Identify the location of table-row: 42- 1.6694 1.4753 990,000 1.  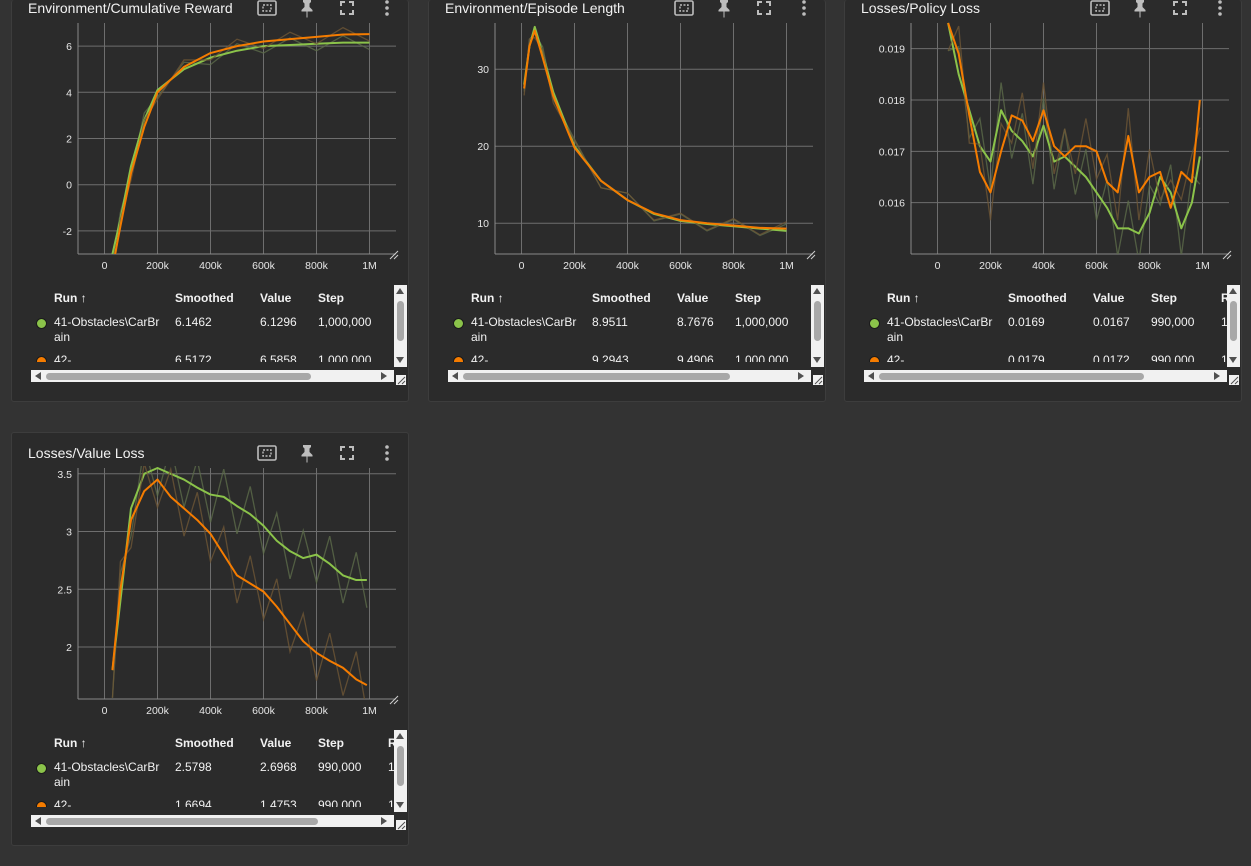
(212, 802).